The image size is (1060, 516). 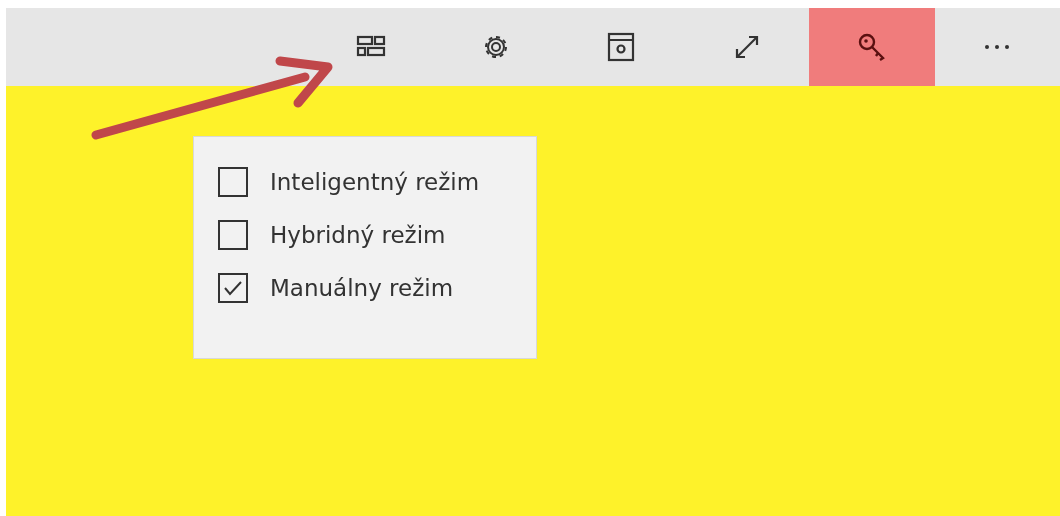 I want to click on more-icon, so click(x=997, y=47).